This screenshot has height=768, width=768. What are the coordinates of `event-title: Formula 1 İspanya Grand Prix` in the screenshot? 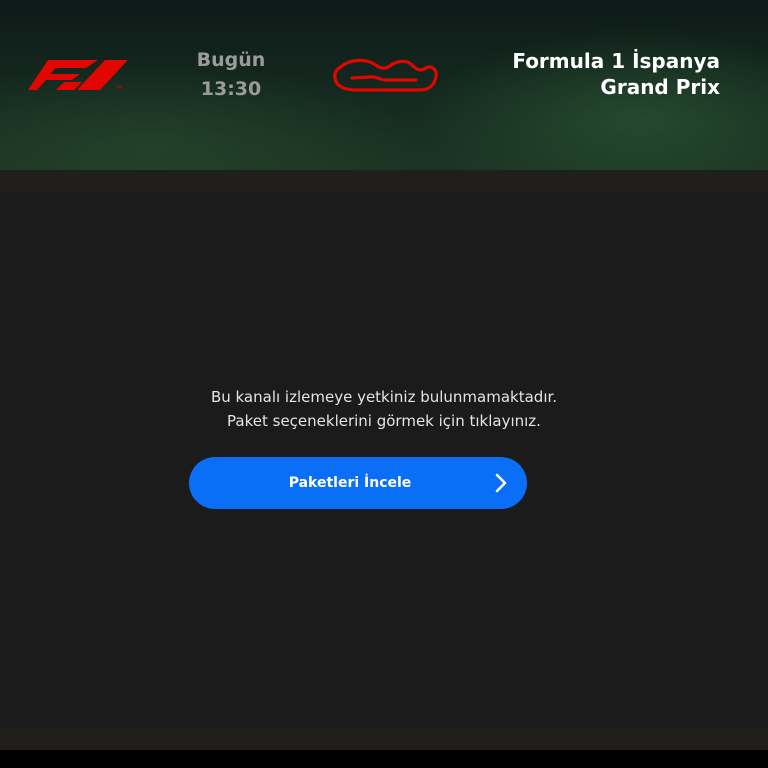 It's located at (600, 74).